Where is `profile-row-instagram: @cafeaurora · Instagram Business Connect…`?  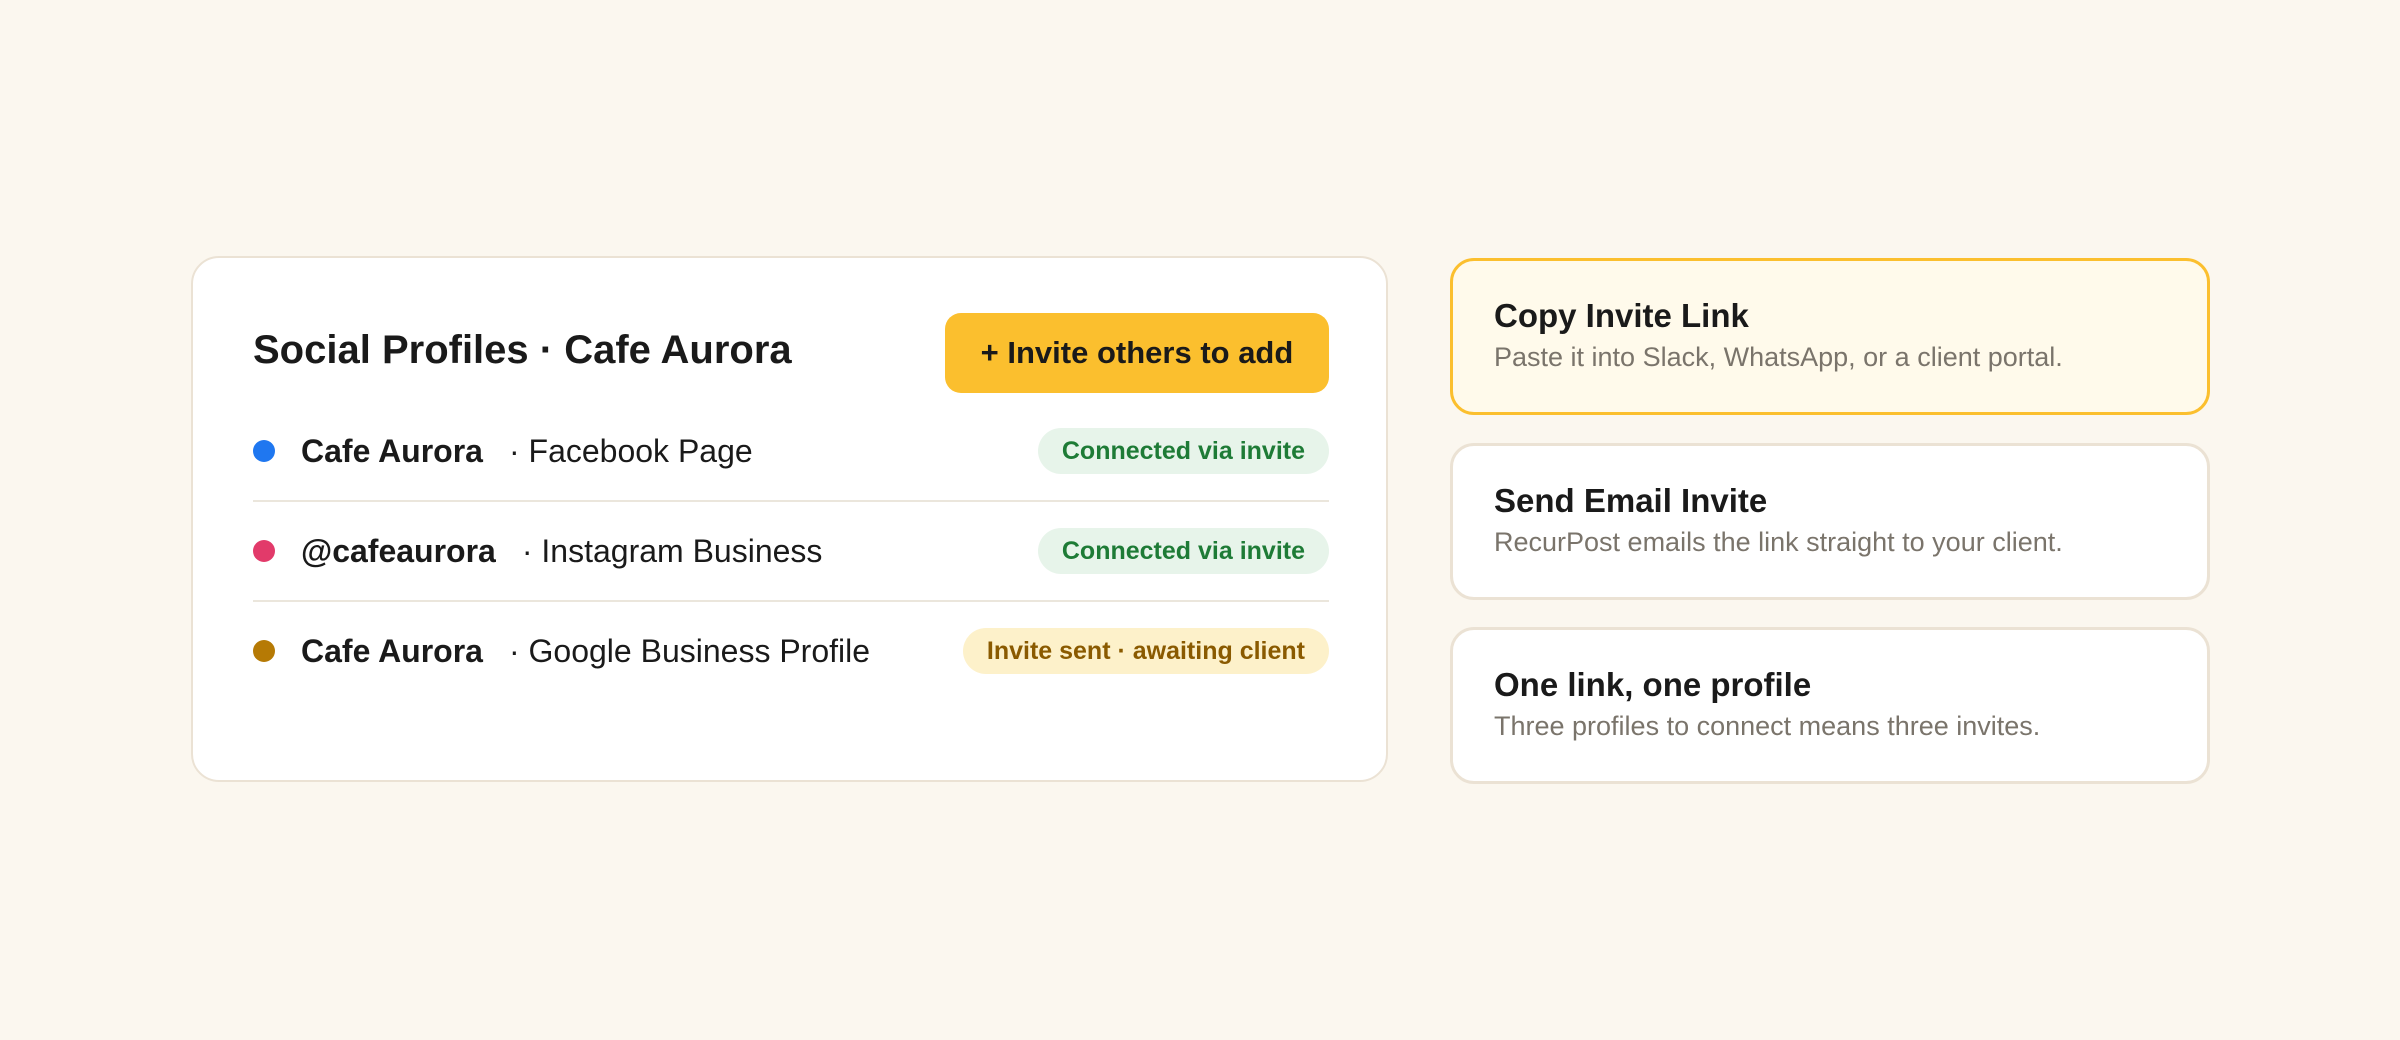 profile-row-instagram: @cafeaurora · Instagram Business Connect… is located at coordinates (791, 552).